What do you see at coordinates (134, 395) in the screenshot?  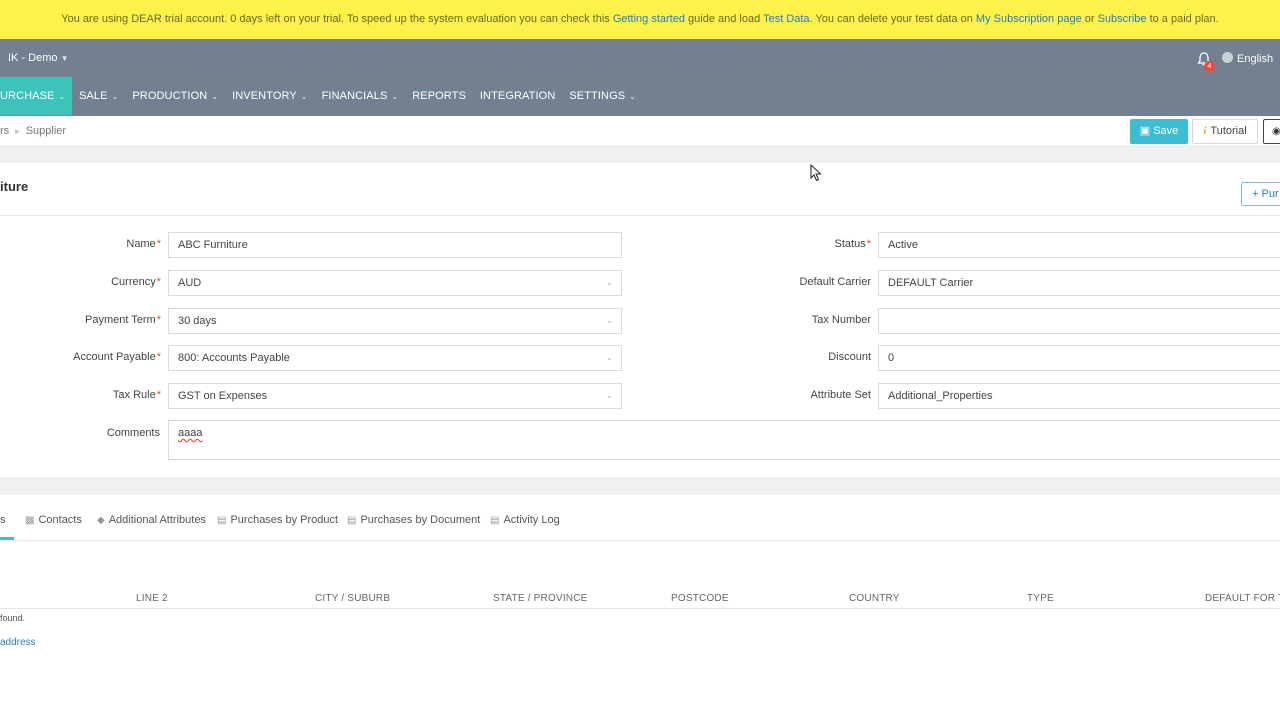 I see `label-text: Tax Rule` at bounding box center [134, 395].